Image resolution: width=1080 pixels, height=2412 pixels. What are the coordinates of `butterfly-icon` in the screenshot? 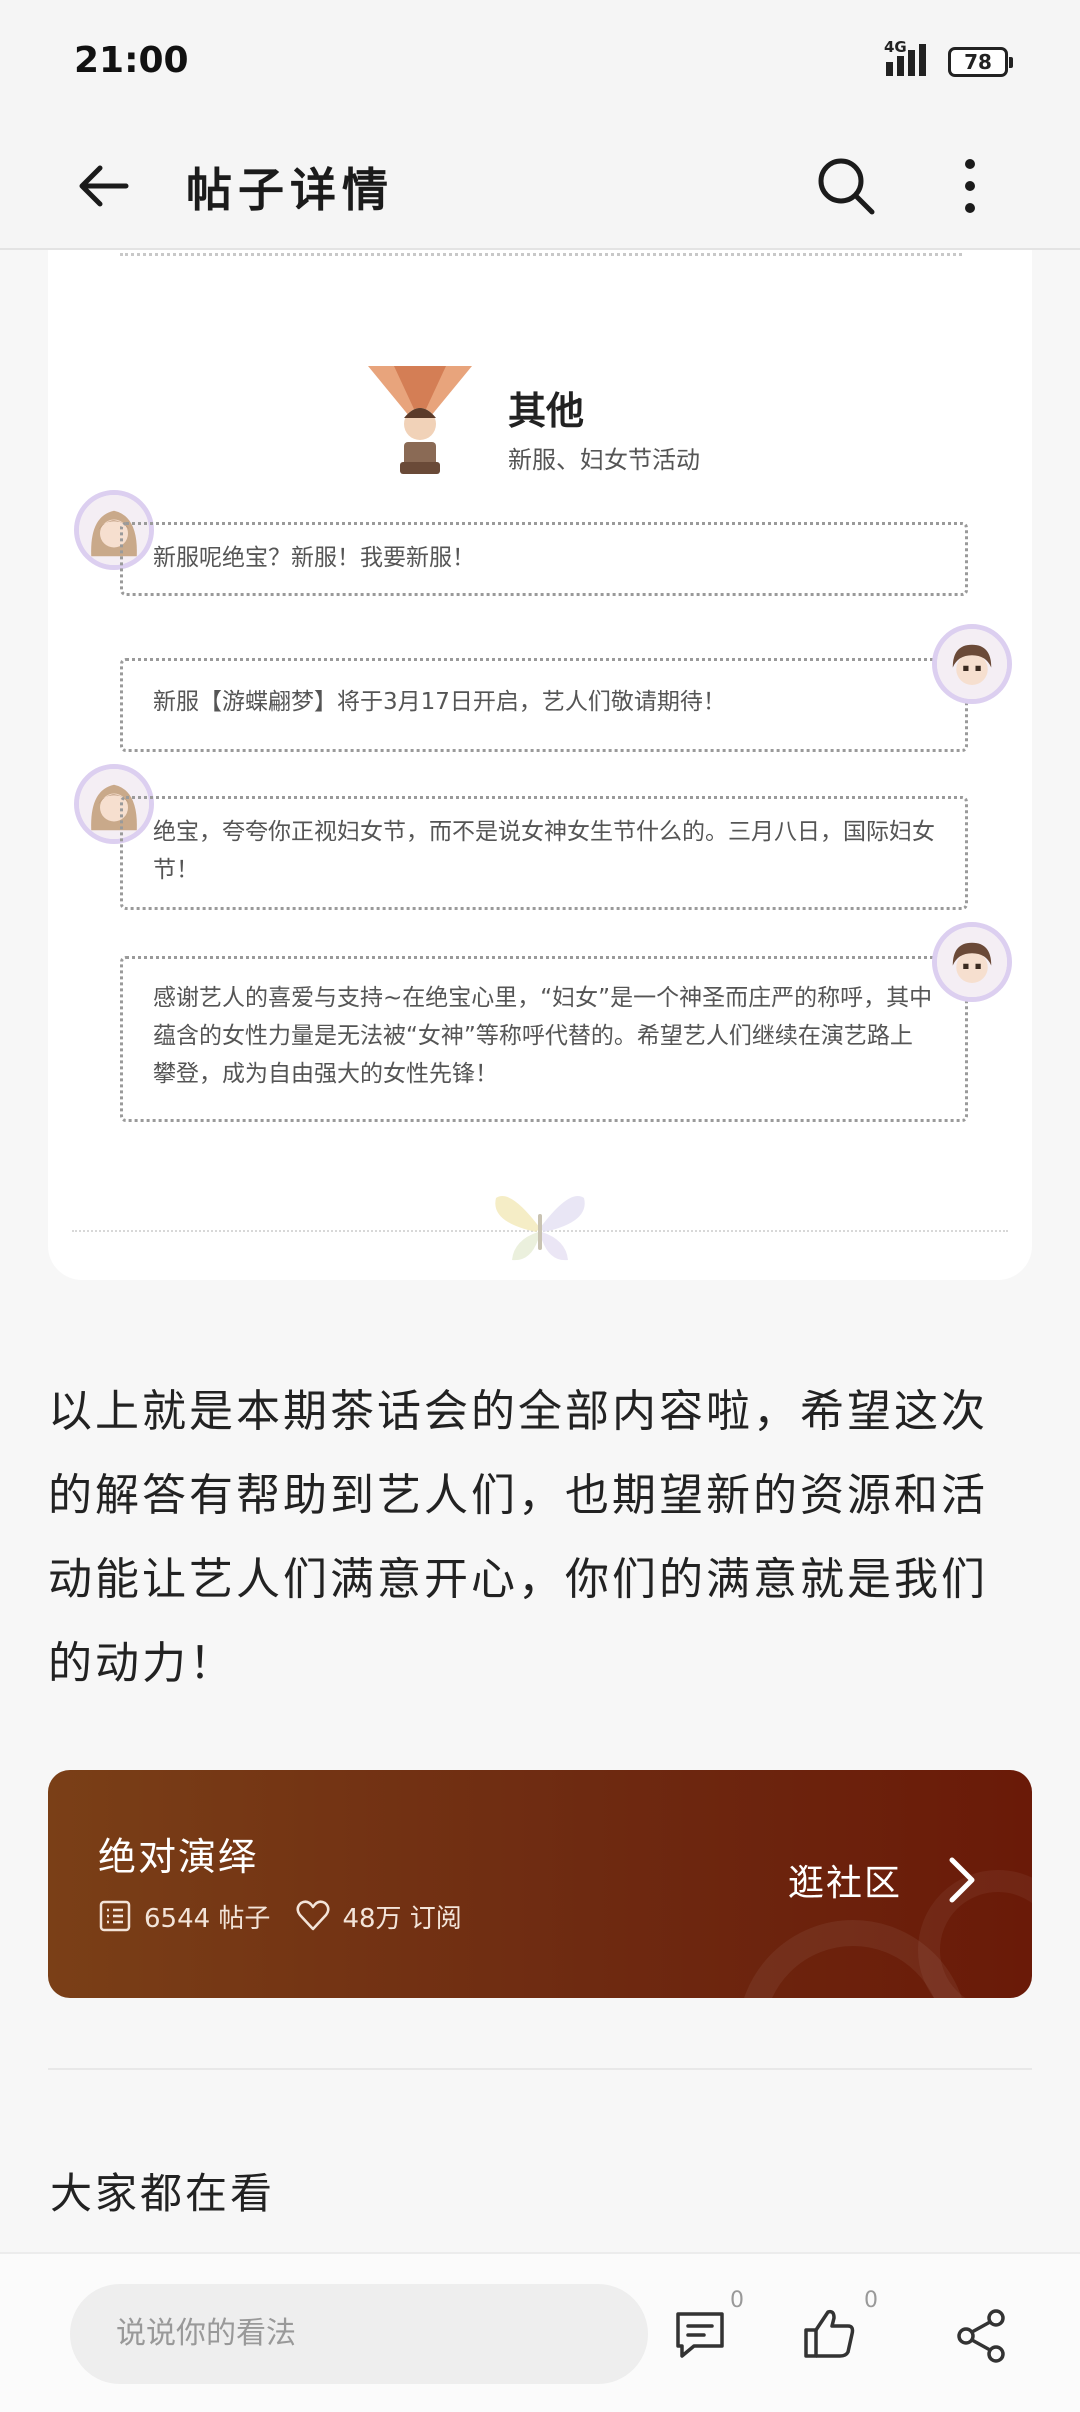 It's located at (540, 1228).